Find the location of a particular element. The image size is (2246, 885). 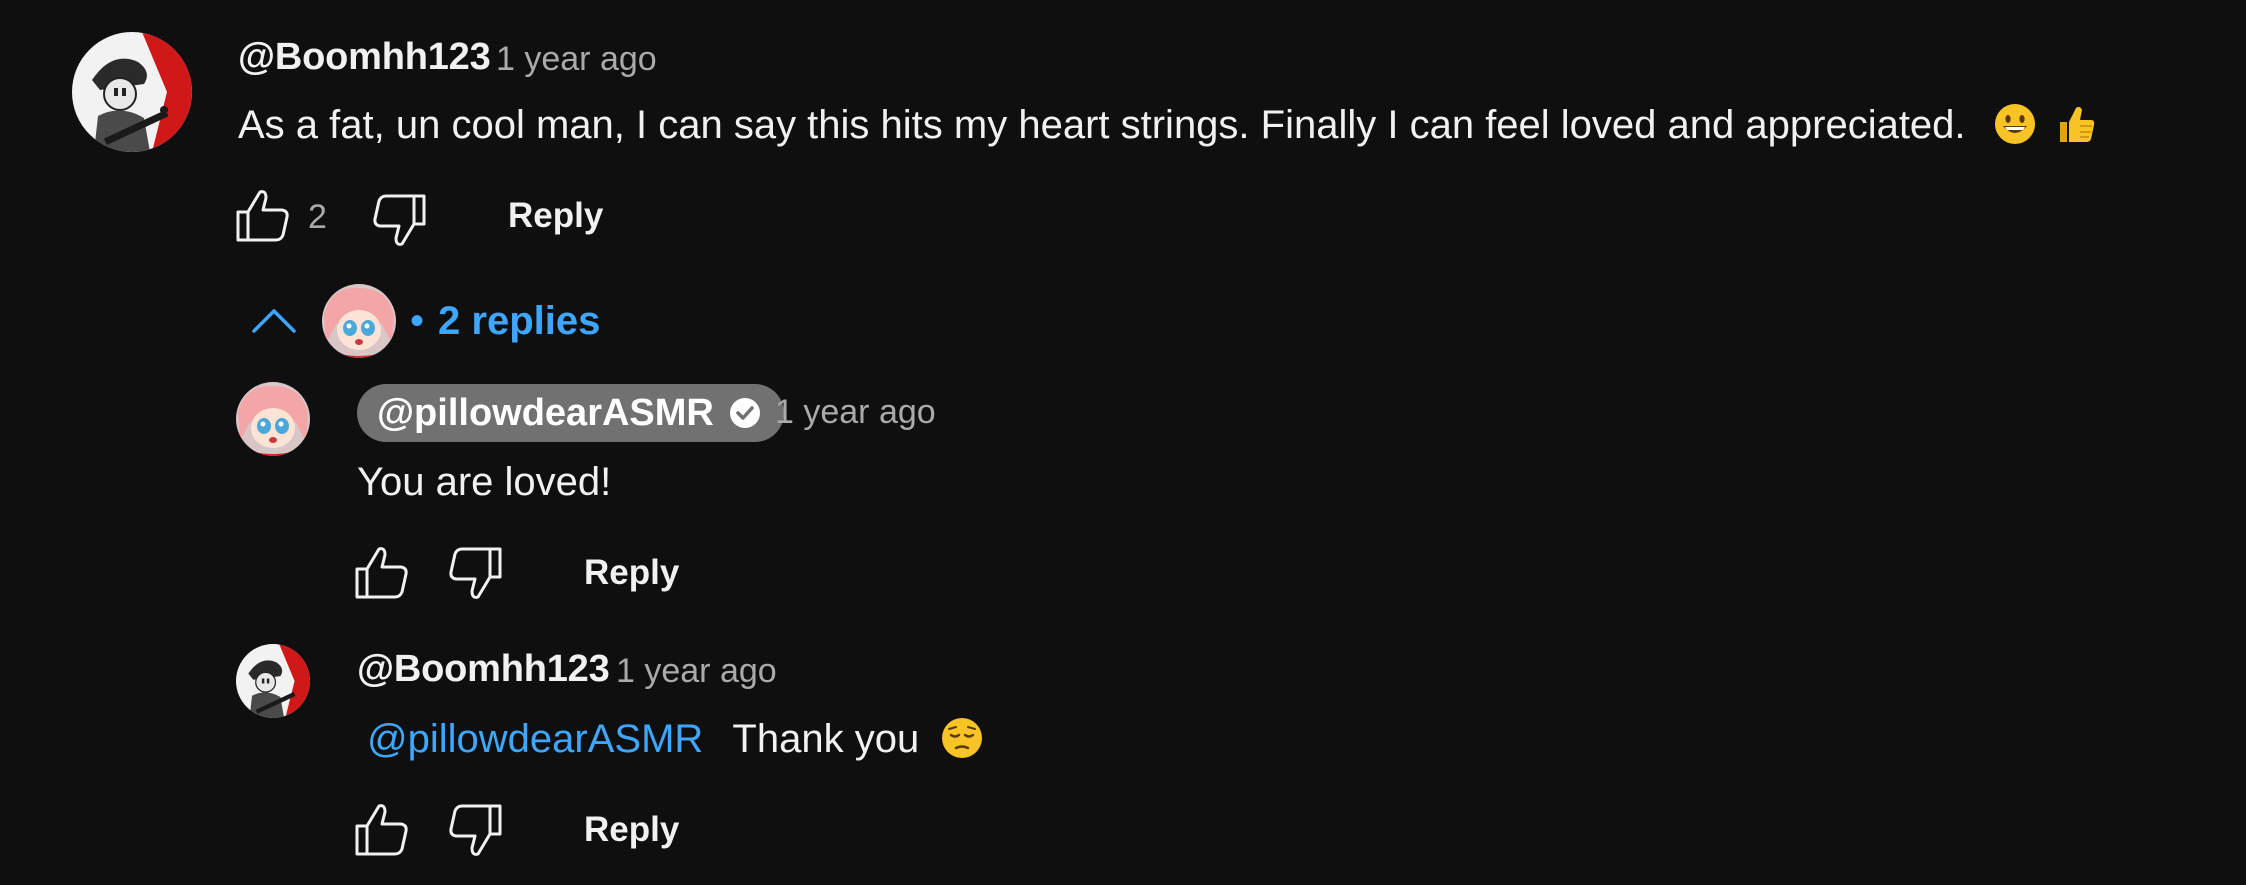

thumbs-up-emoji is located at coordinates (2076, 125).